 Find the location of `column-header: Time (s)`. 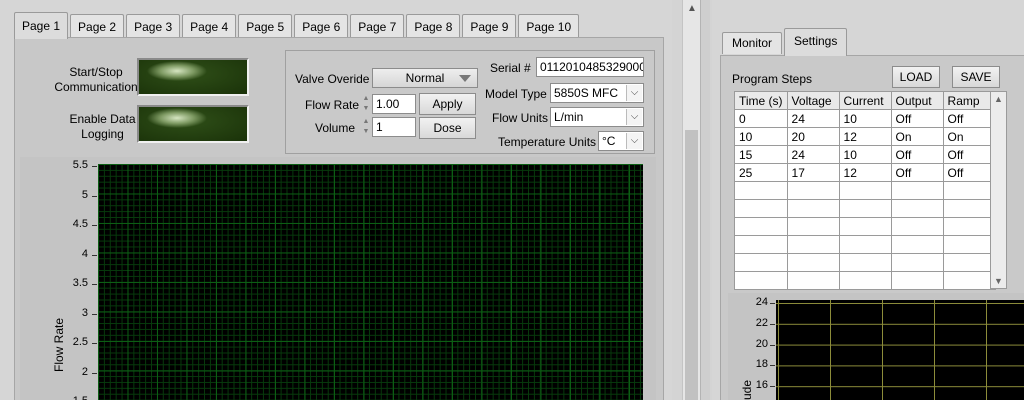

column-header: Time (s) is located at coordinates (761, 100).